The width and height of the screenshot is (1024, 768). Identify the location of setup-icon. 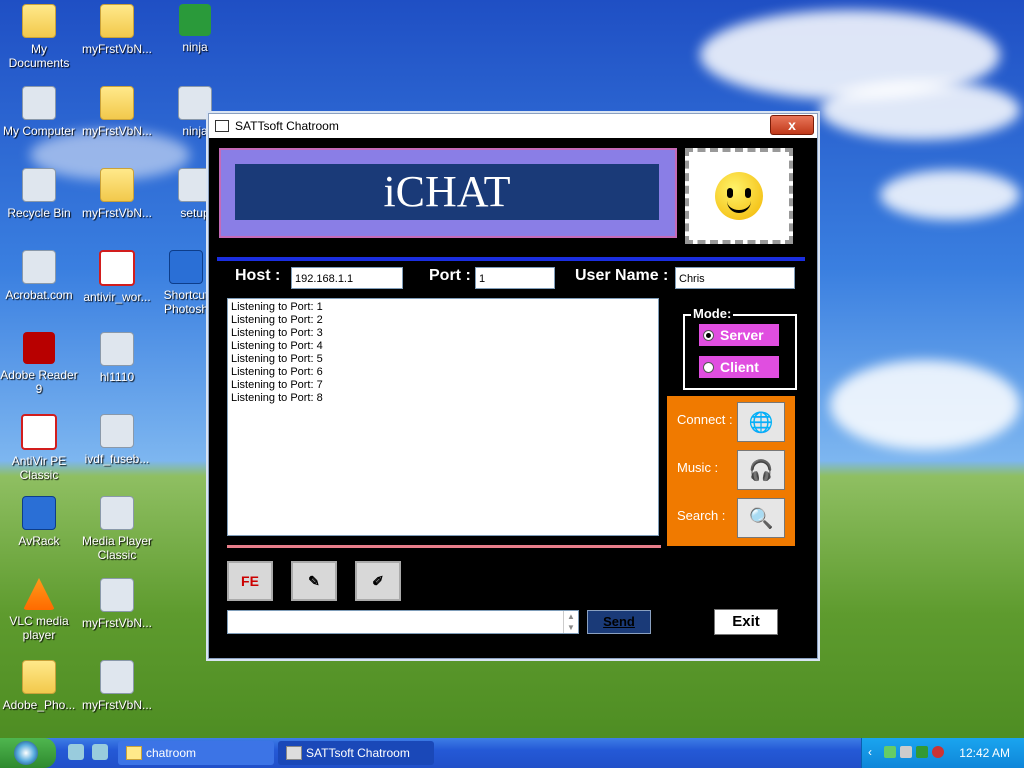
(195, 185).